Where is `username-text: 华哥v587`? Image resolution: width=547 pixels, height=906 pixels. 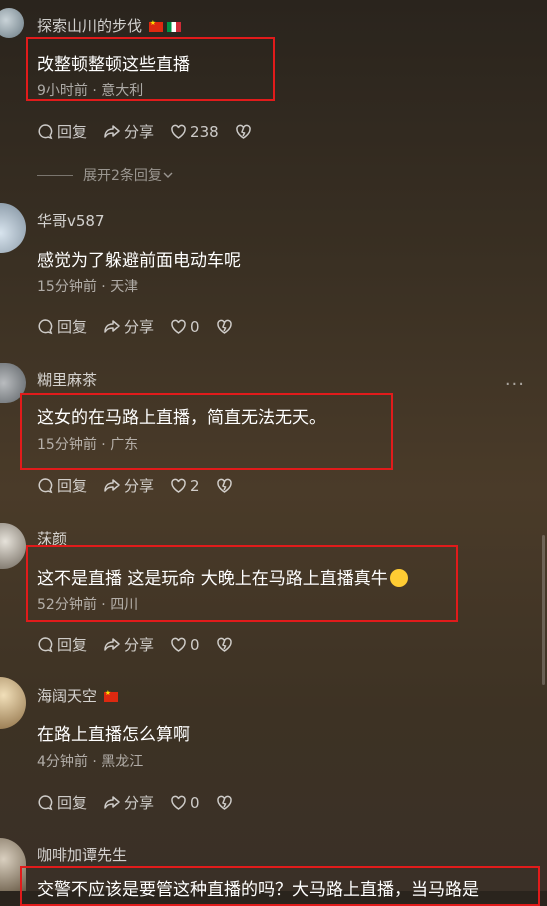
username-text: 华哥v587 is located at coordinates (71, 221).